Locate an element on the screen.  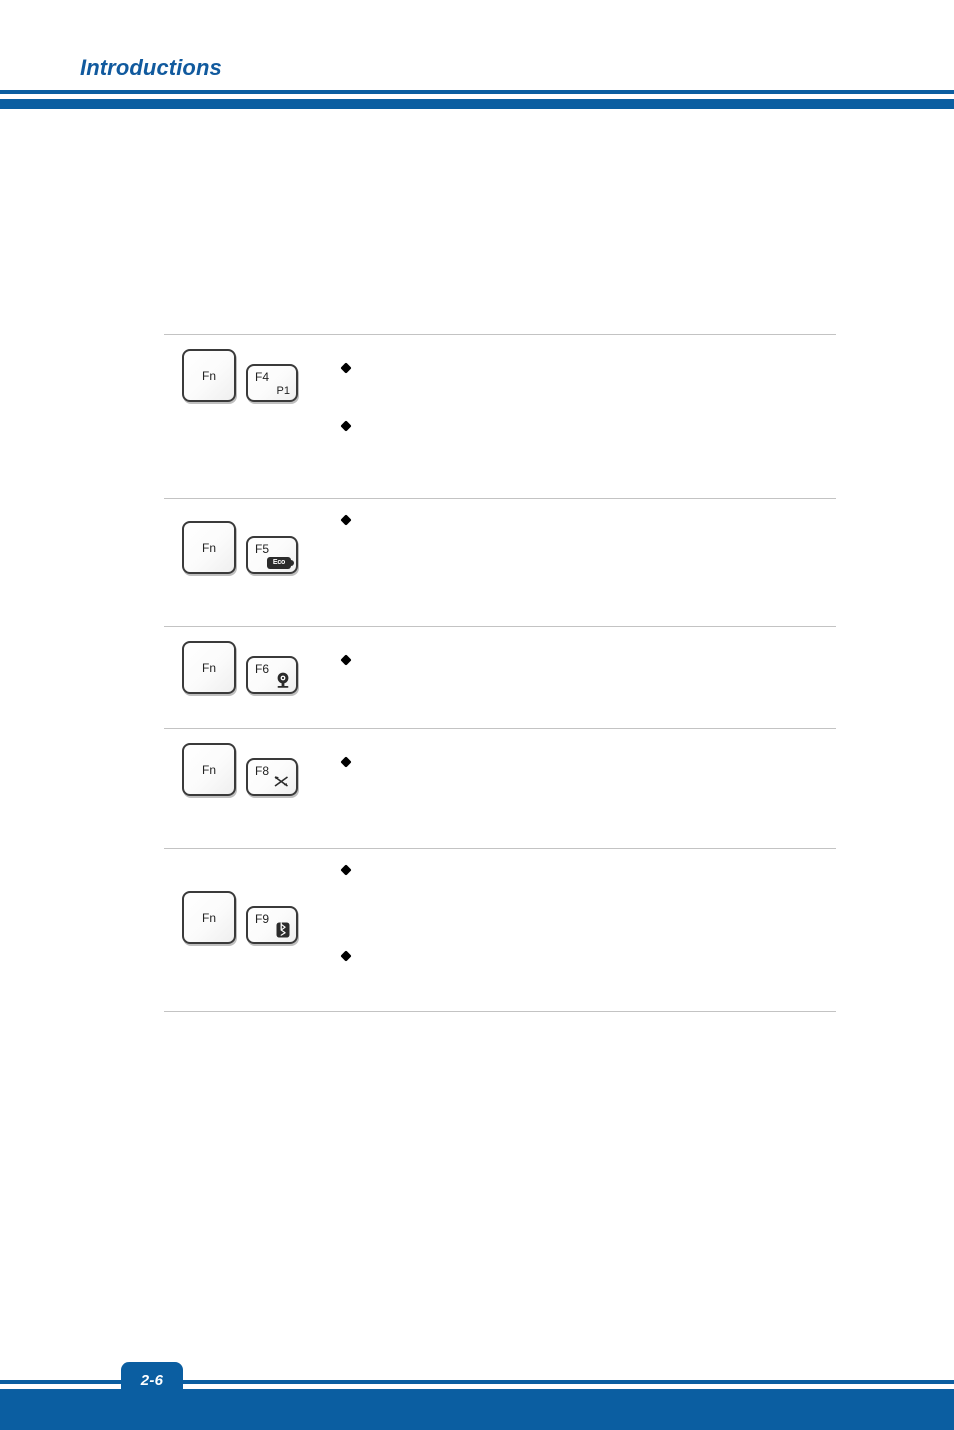
table-row: Fn F8 is located at coordinates (500, 788).